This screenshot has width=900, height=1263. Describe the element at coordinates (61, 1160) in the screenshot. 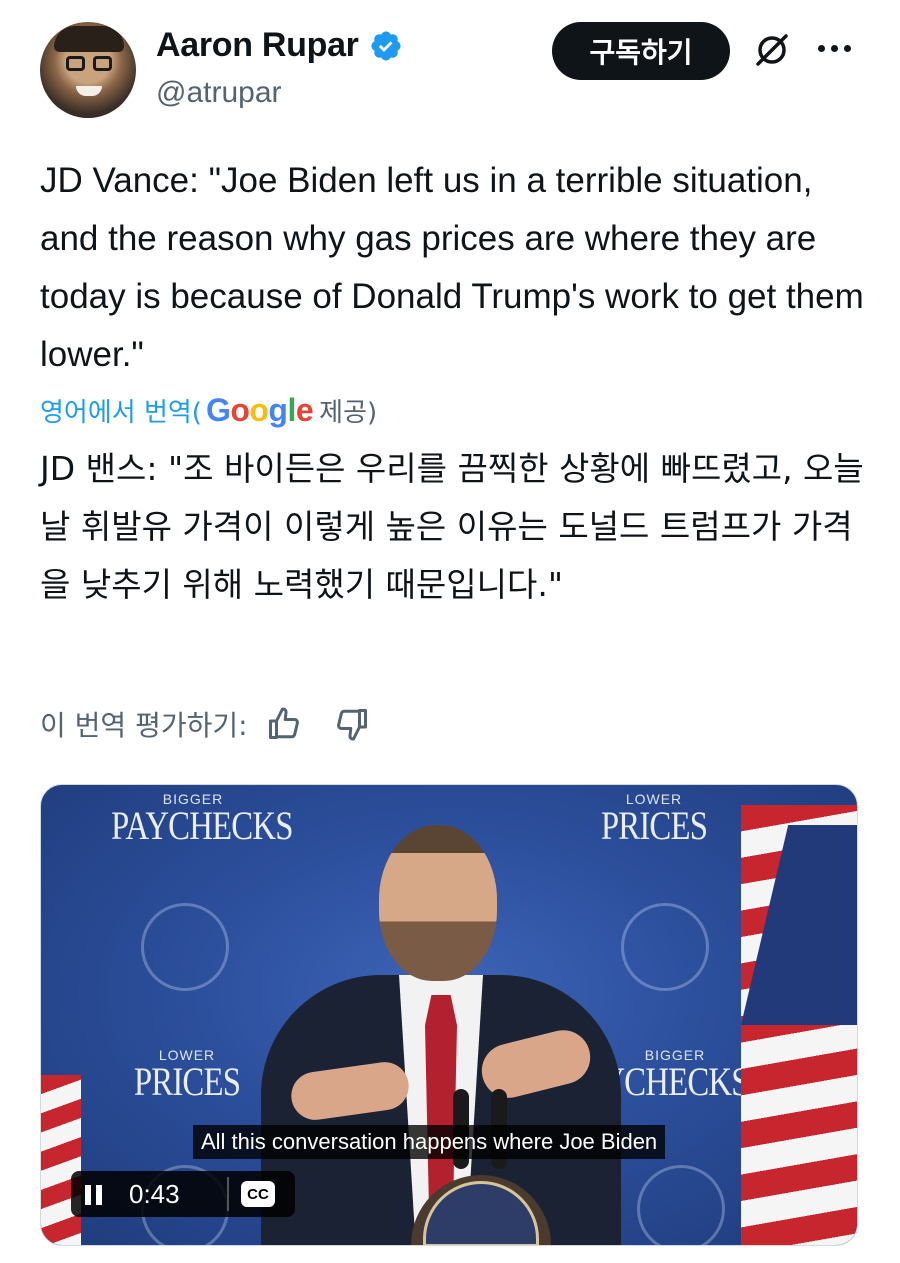

I see `flag-left` at that location.